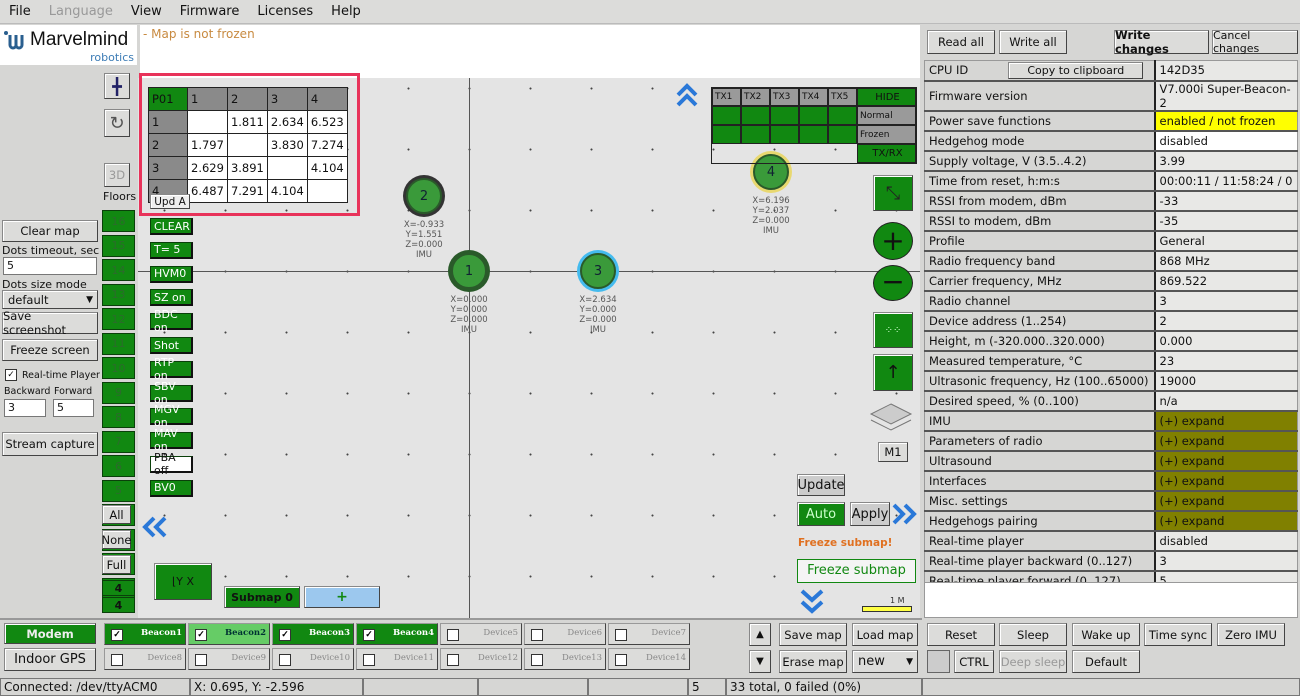 Image resolution: width=1300 pixels, height=696 pixels. I want to click on prop-value: 00:00:11 / 11:58:24 / 0, so click(1225, 181).